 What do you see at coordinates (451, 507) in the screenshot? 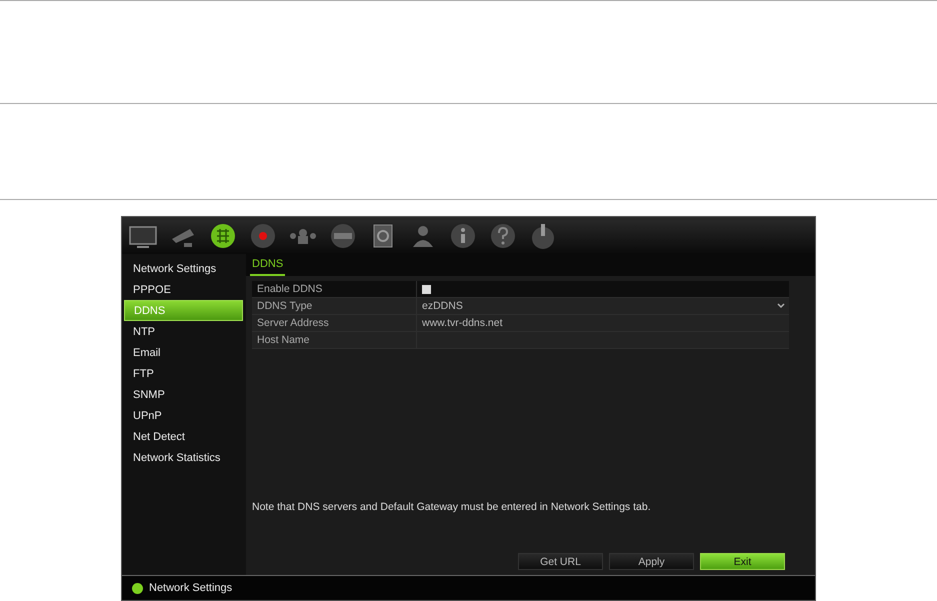
I see `note-text: Note that DNS servers and Default Gateway must be entered in Network Settings tab.` at bounding box center [451, 507].